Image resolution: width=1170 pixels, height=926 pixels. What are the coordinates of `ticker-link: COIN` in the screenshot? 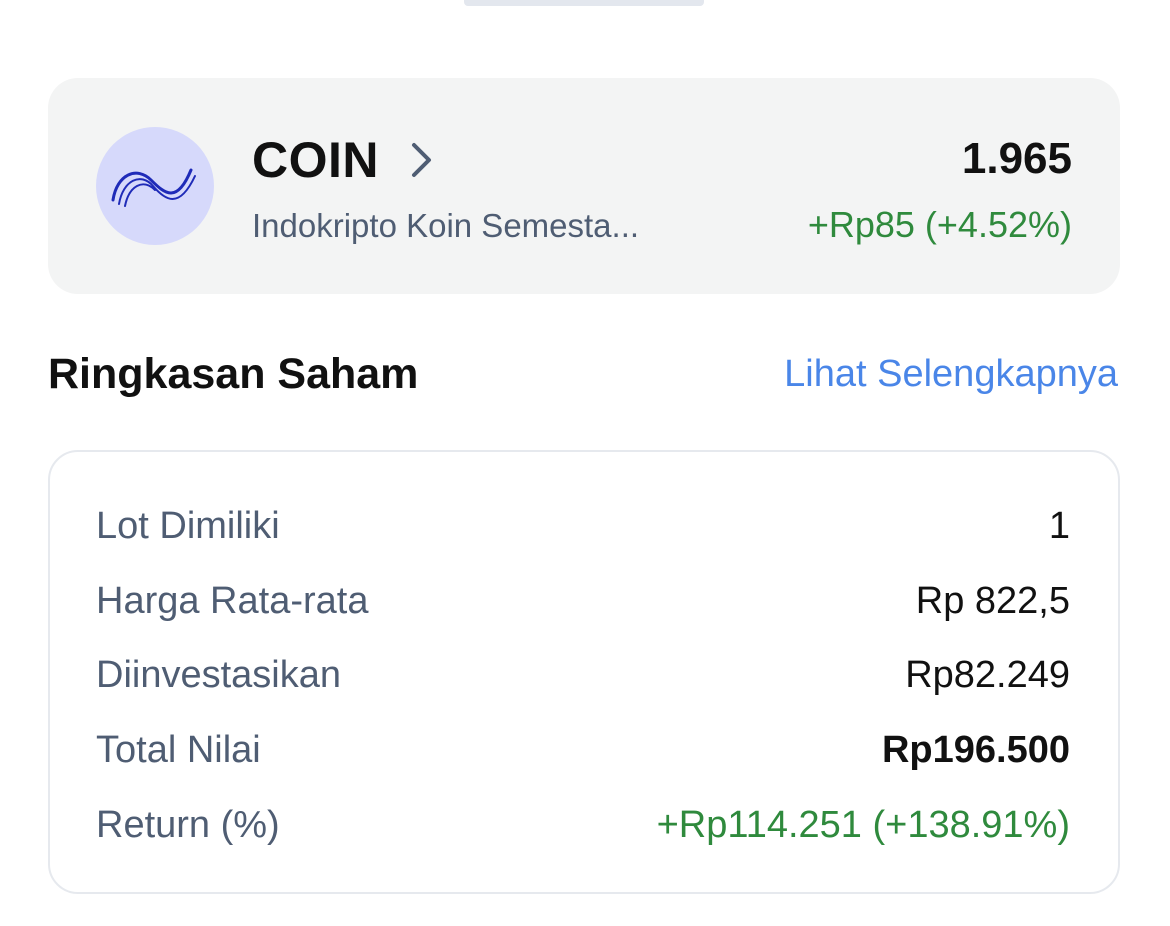 It's located at (342, 160).